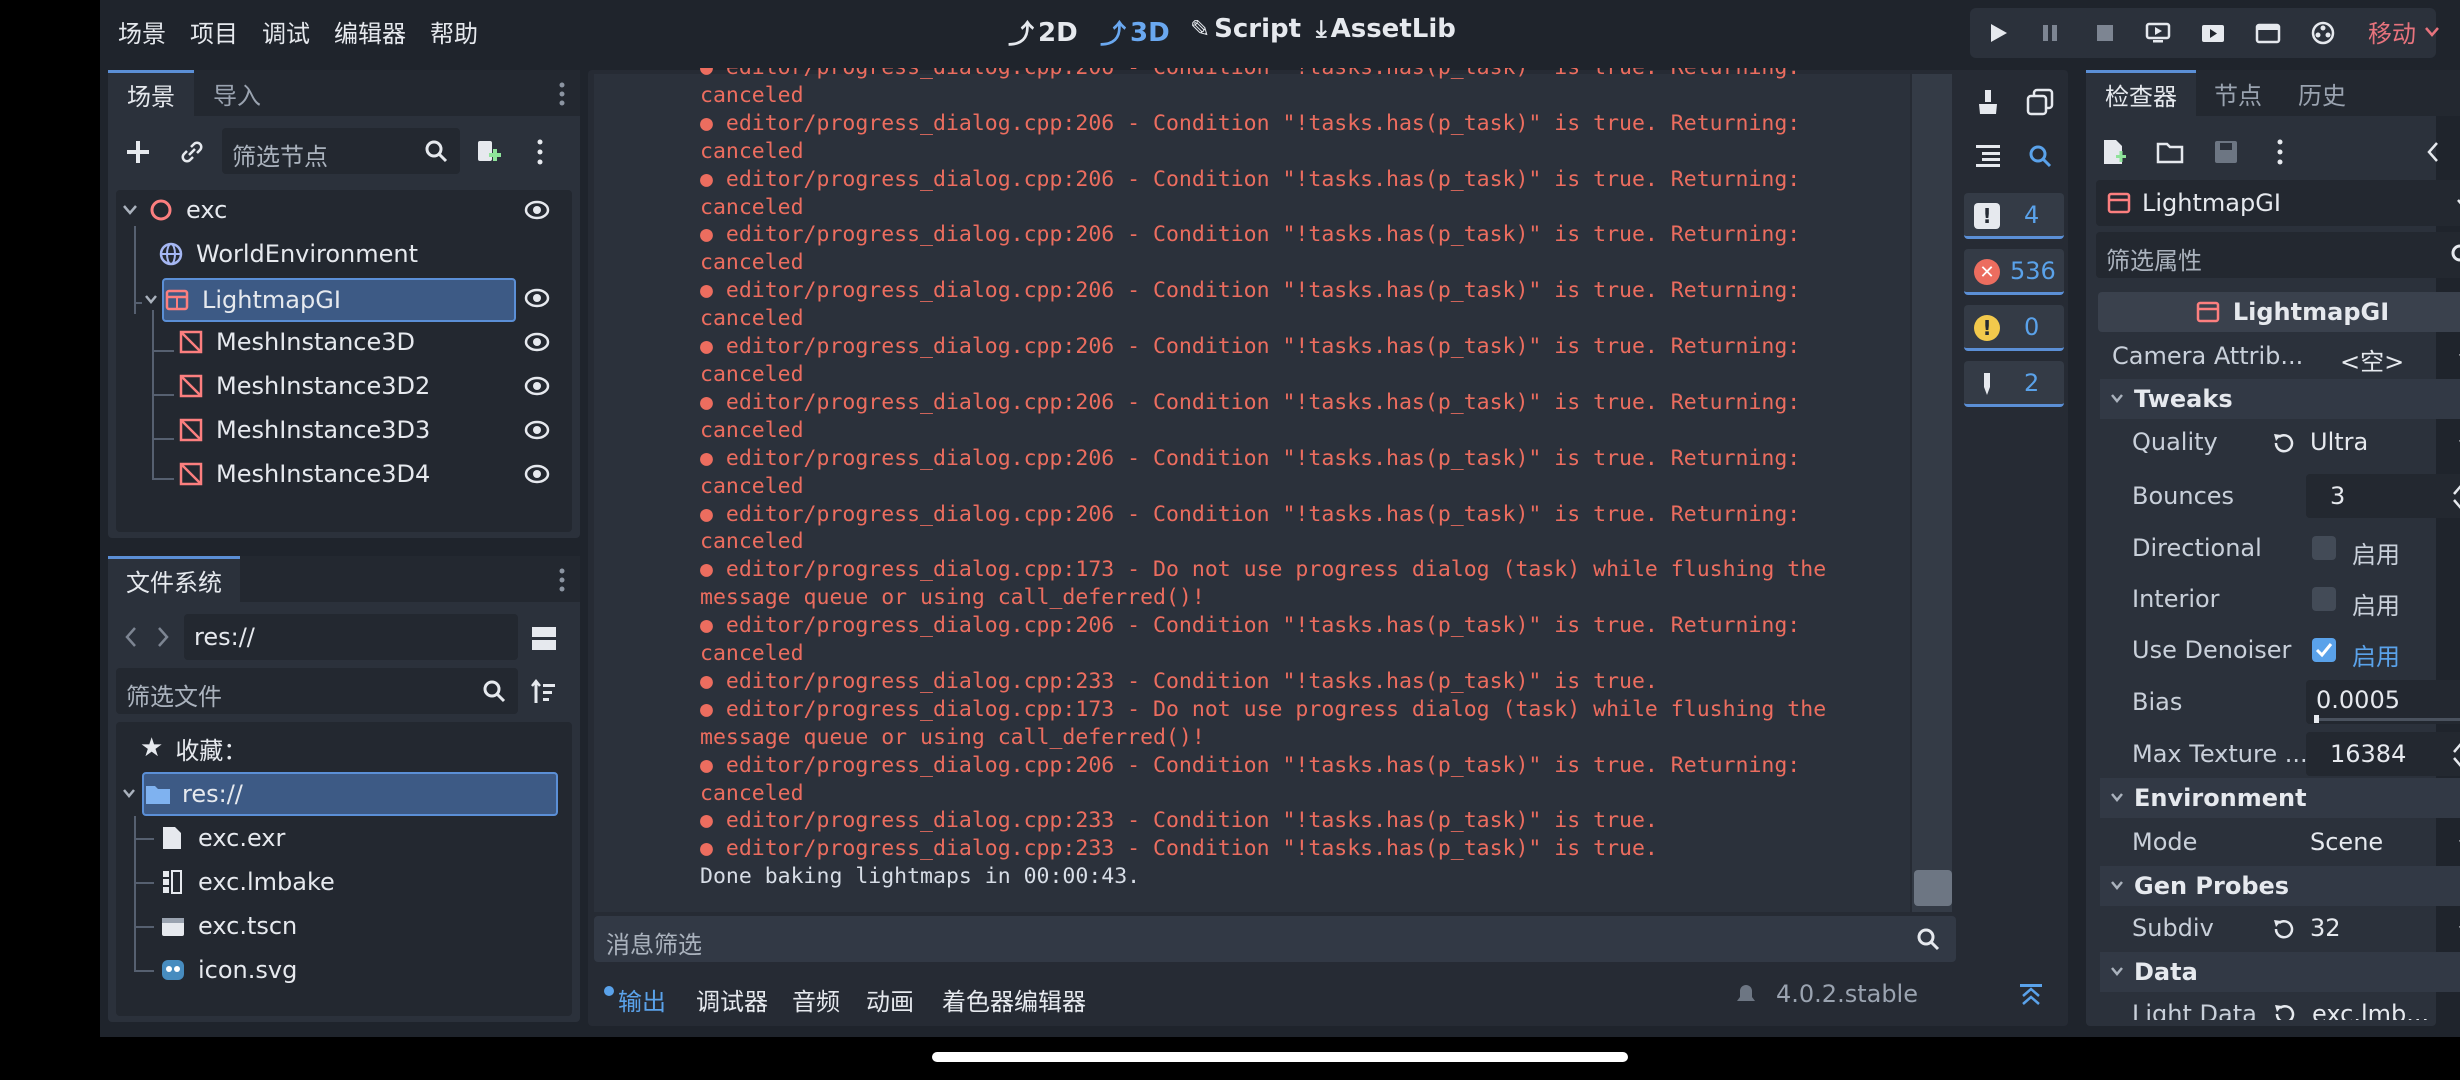 This screenshot has width=2460, height=1080. What do you see at coordinates (247, 882) in the screenshot?
I see `file-item: exc.lmbake` at bounding box center [247, 882].